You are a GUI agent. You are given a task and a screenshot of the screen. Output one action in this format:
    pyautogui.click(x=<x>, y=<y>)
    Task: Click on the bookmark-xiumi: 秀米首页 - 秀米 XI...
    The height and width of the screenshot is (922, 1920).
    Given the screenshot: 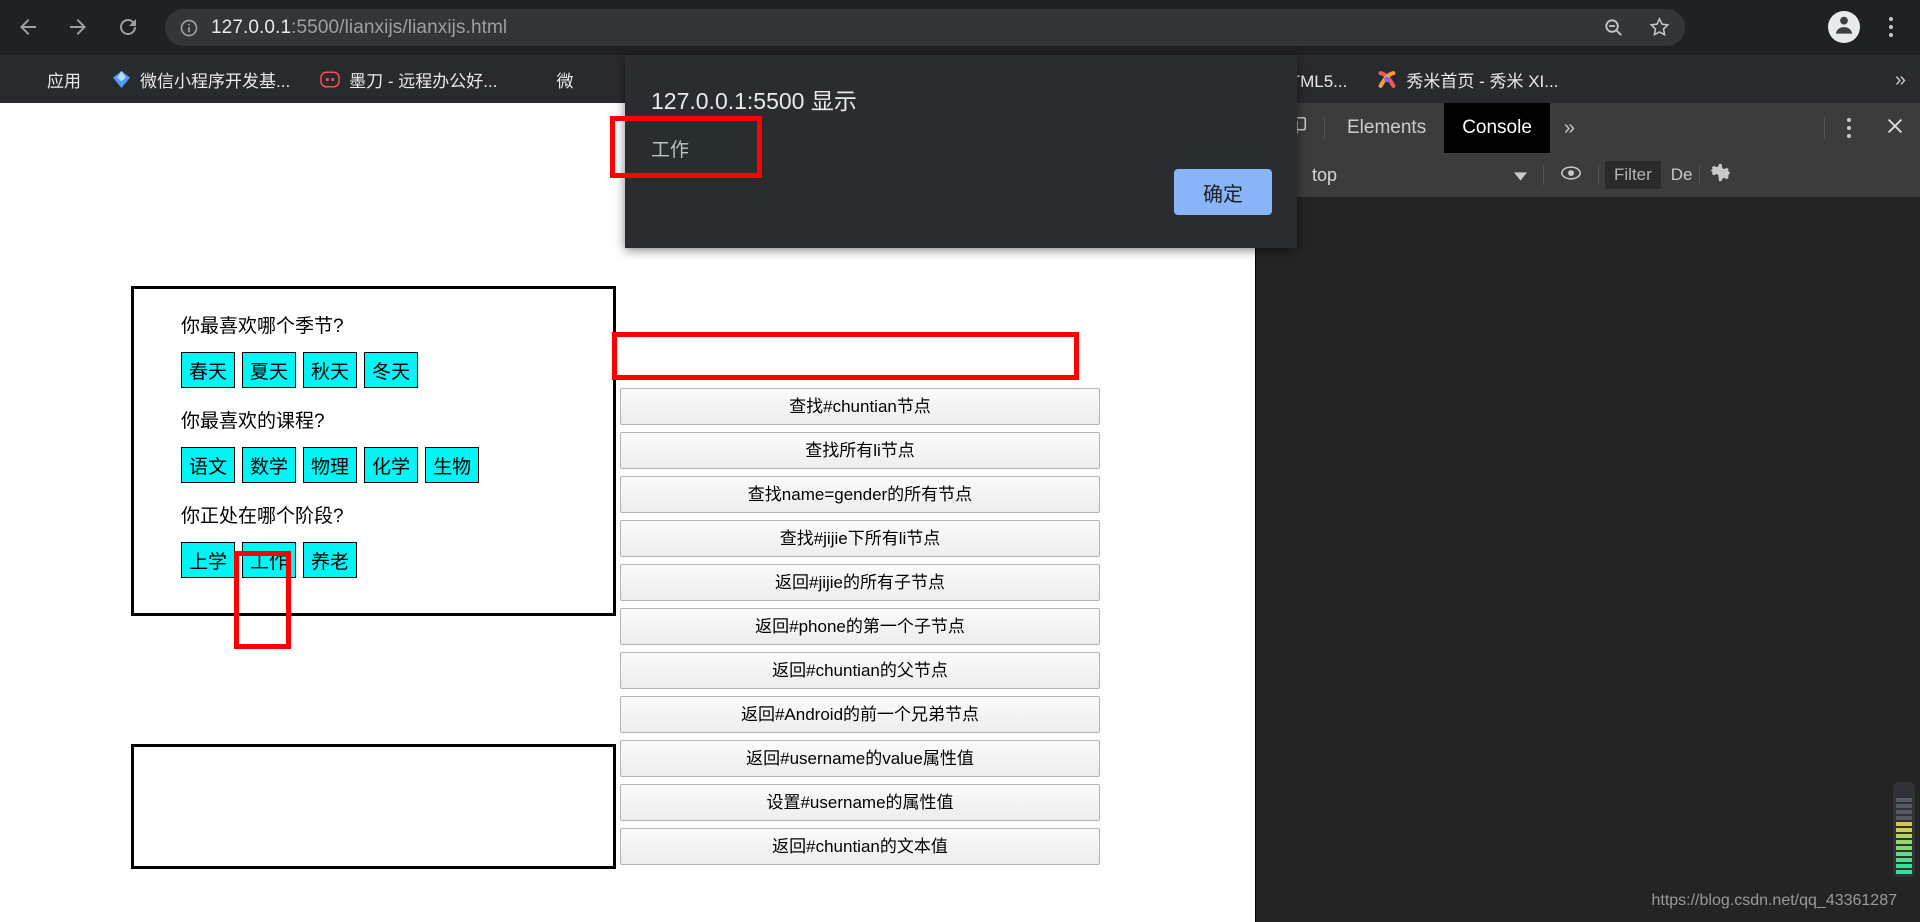 What is the action you would take?
    pyautogui.click(x=1467, y=79)
    